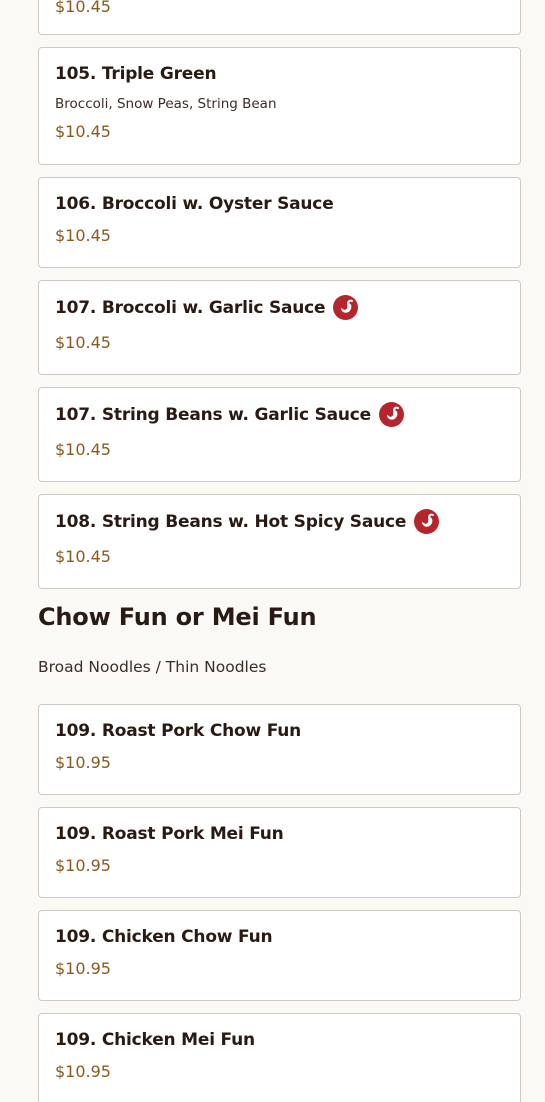 Image resolution: width=545 pixels, height=1102 pixels. I want to click on item-name: 109. Roast Pork Chow Fun, so click(178, 731).